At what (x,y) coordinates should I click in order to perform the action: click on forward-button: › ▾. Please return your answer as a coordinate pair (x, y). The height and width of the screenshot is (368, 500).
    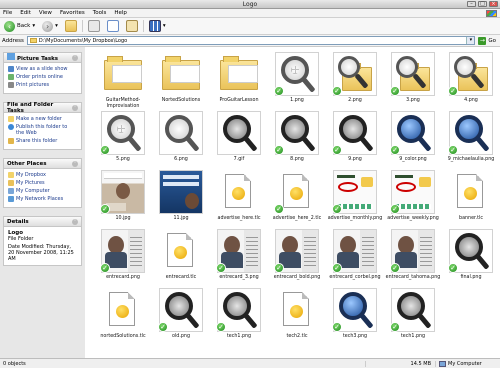
    Looking at the image, I should click on (50, 26).